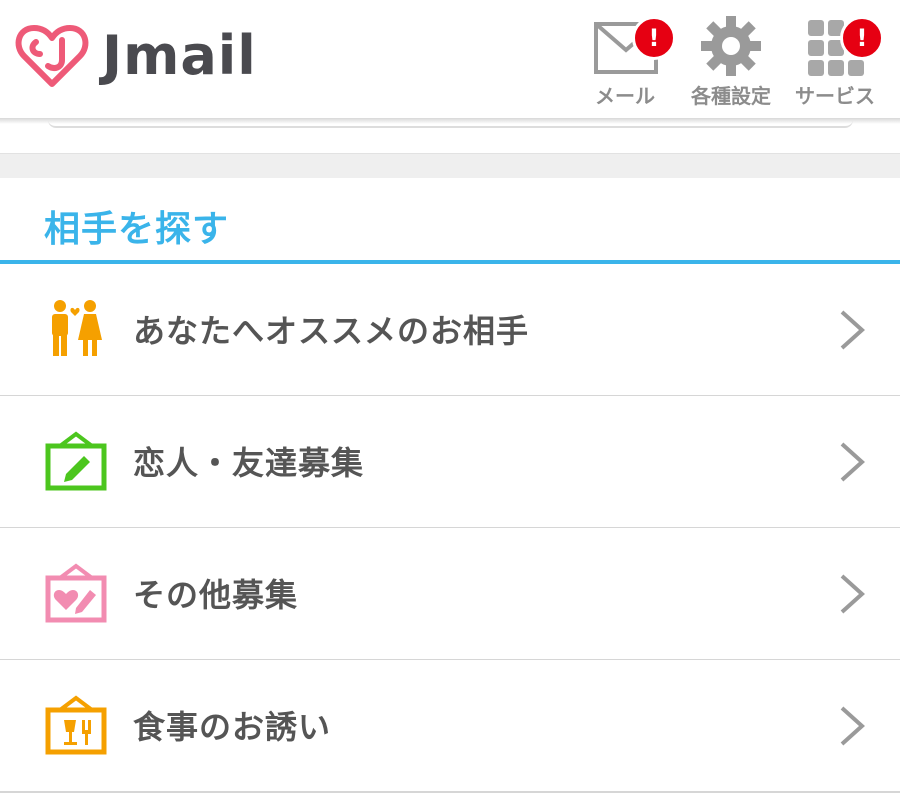  I want to click on settings-label: 各種設定, so click(731, 96).